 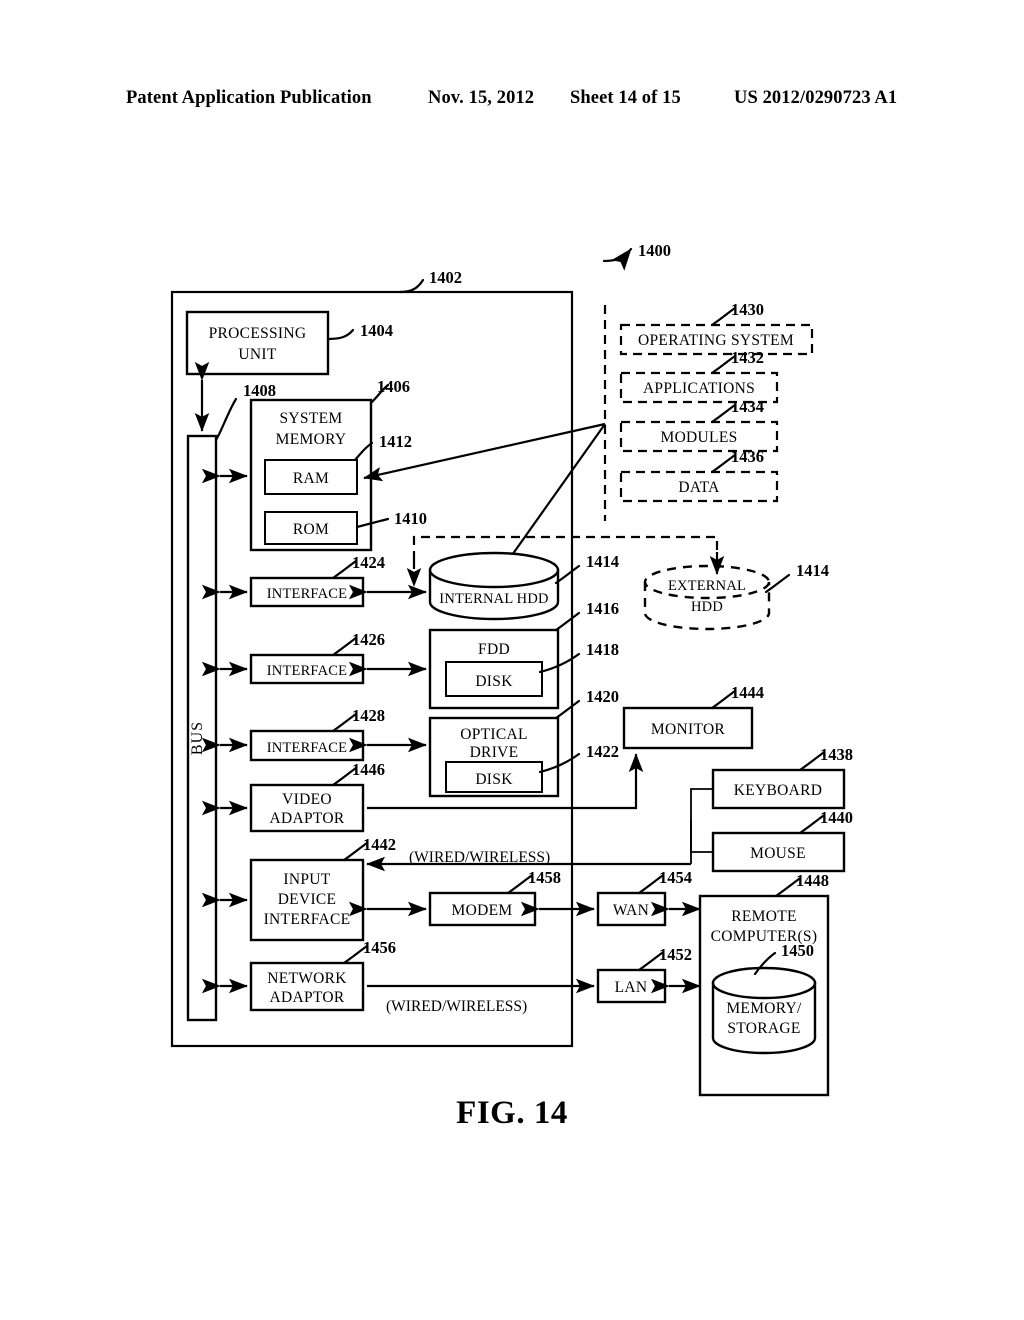 I want to click on internal-hdd-label: INTERNAL HDD, so click(x=493, y=599).